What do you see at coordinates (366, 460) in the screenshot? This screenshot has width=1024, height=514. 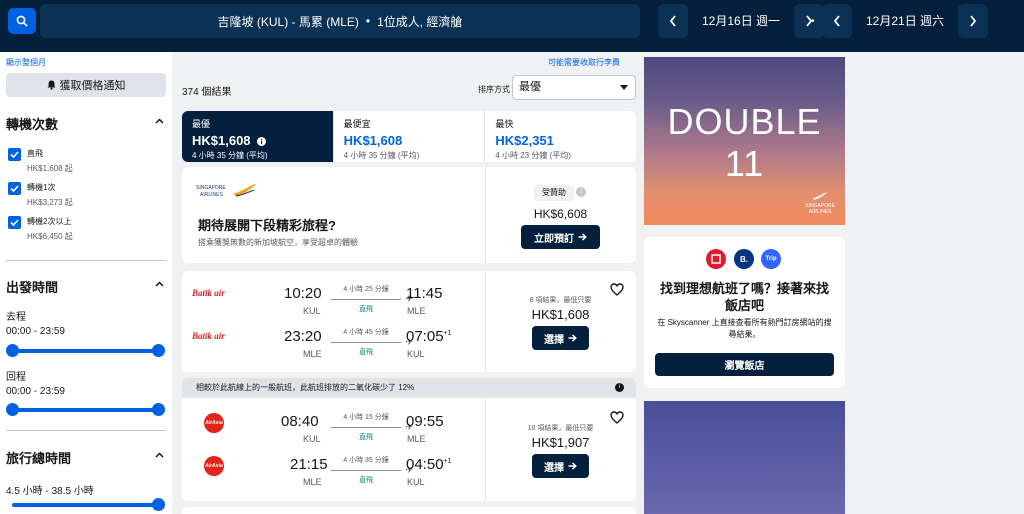 I see `duration-text: 4 小時 35 分鐘` at bounding box center [366, 460].